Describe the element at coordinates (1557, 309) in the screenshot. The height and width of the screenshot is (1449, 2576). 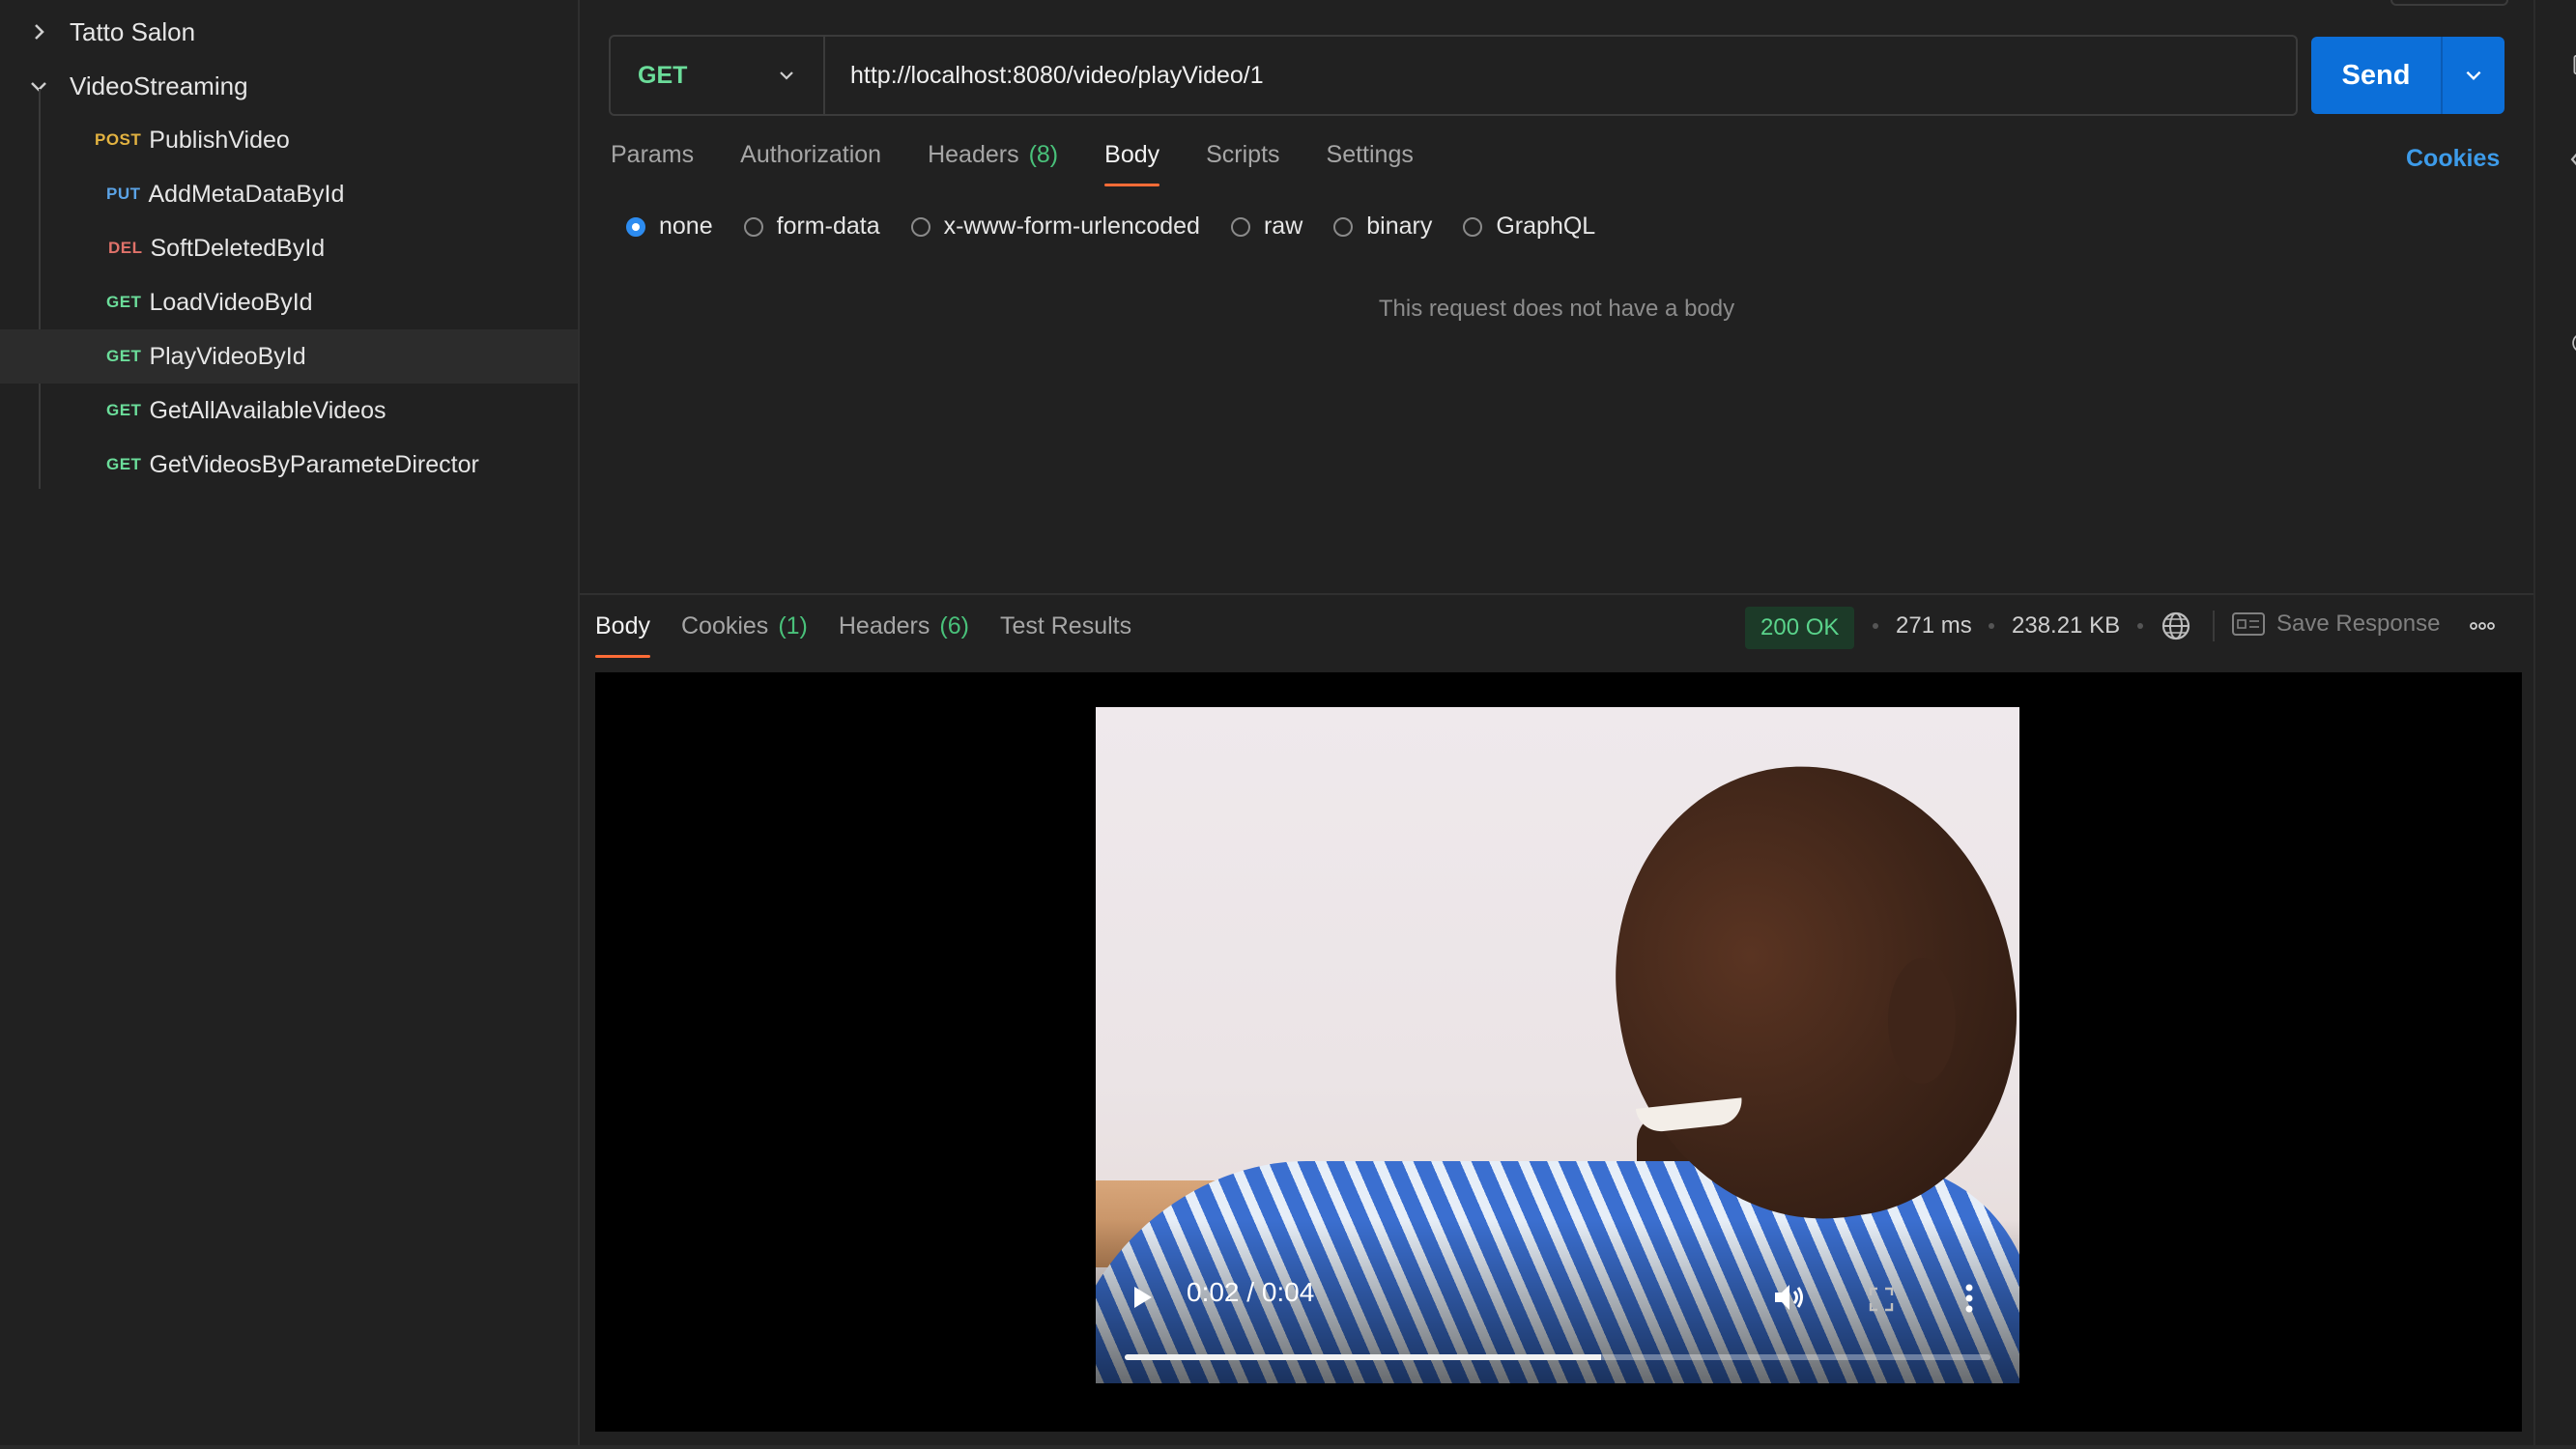
I see `no-body-message: This request does not have a body` at that location.